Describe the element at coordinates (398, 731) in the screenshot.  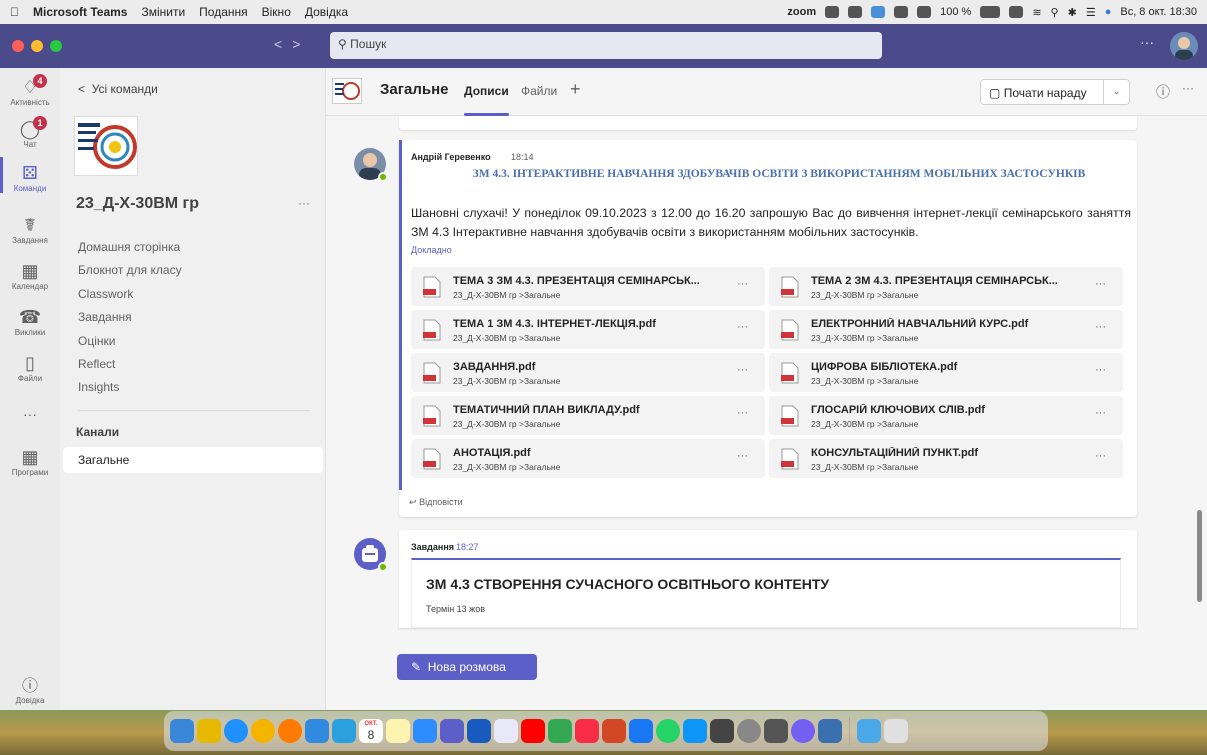
I see `notes-dock-icon` at that location.